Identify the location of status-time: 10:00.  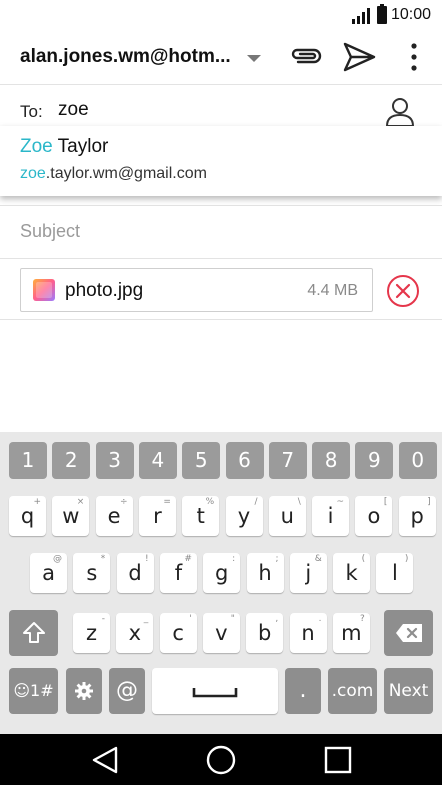
(411, 14).